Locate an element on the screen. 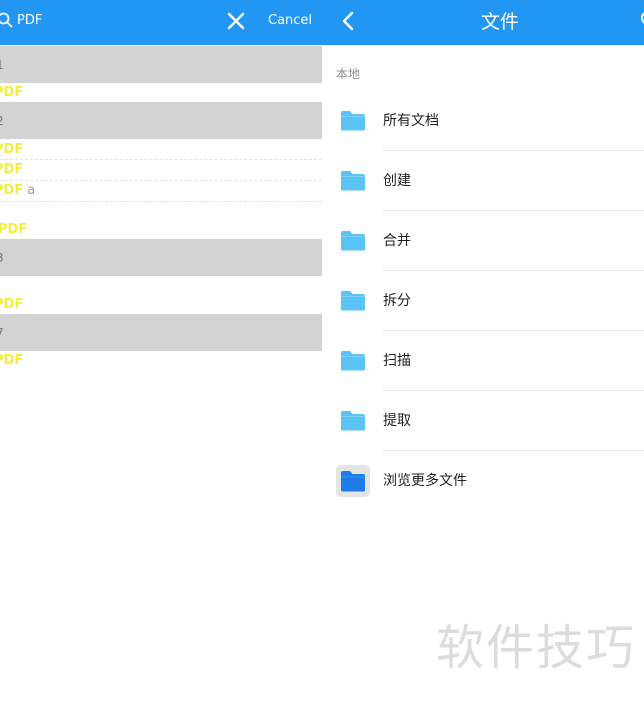  folder-item-extract: 提取 is located at coordinates (483, 421).